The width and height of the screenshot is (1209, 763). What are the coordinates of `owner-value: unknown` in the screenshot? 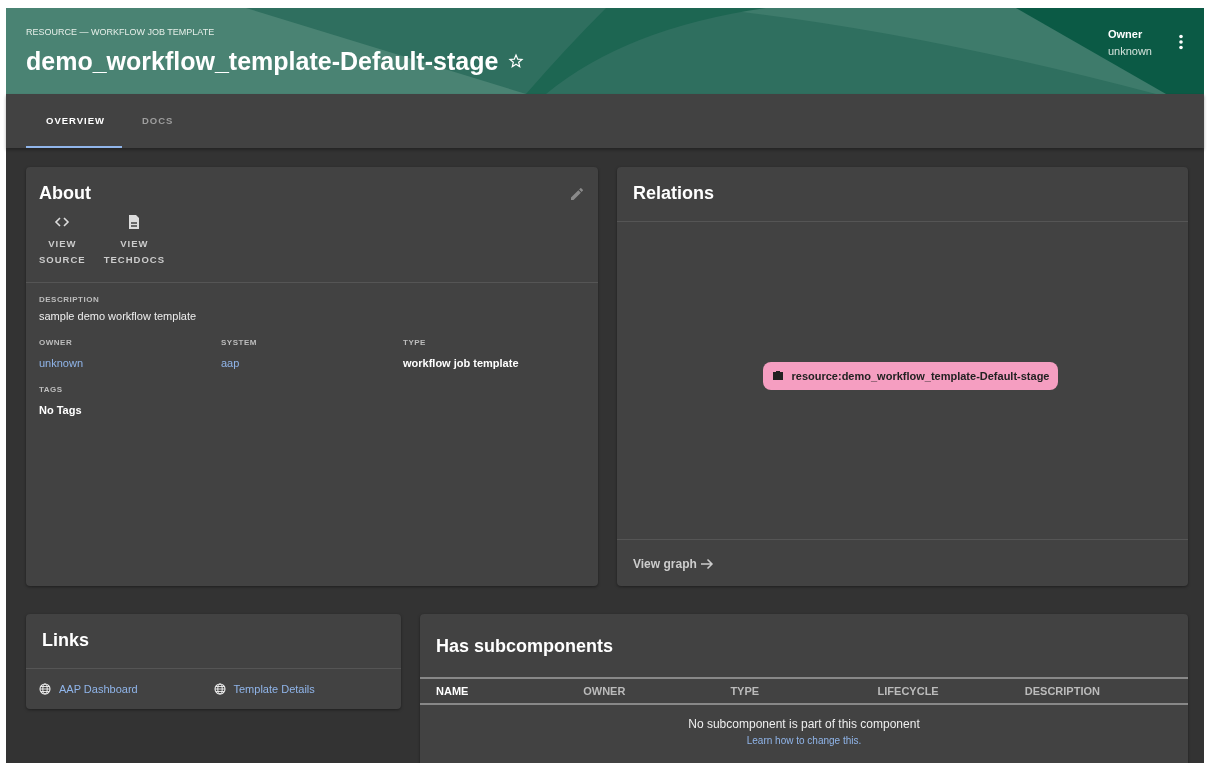 It's located at (1129, 50).